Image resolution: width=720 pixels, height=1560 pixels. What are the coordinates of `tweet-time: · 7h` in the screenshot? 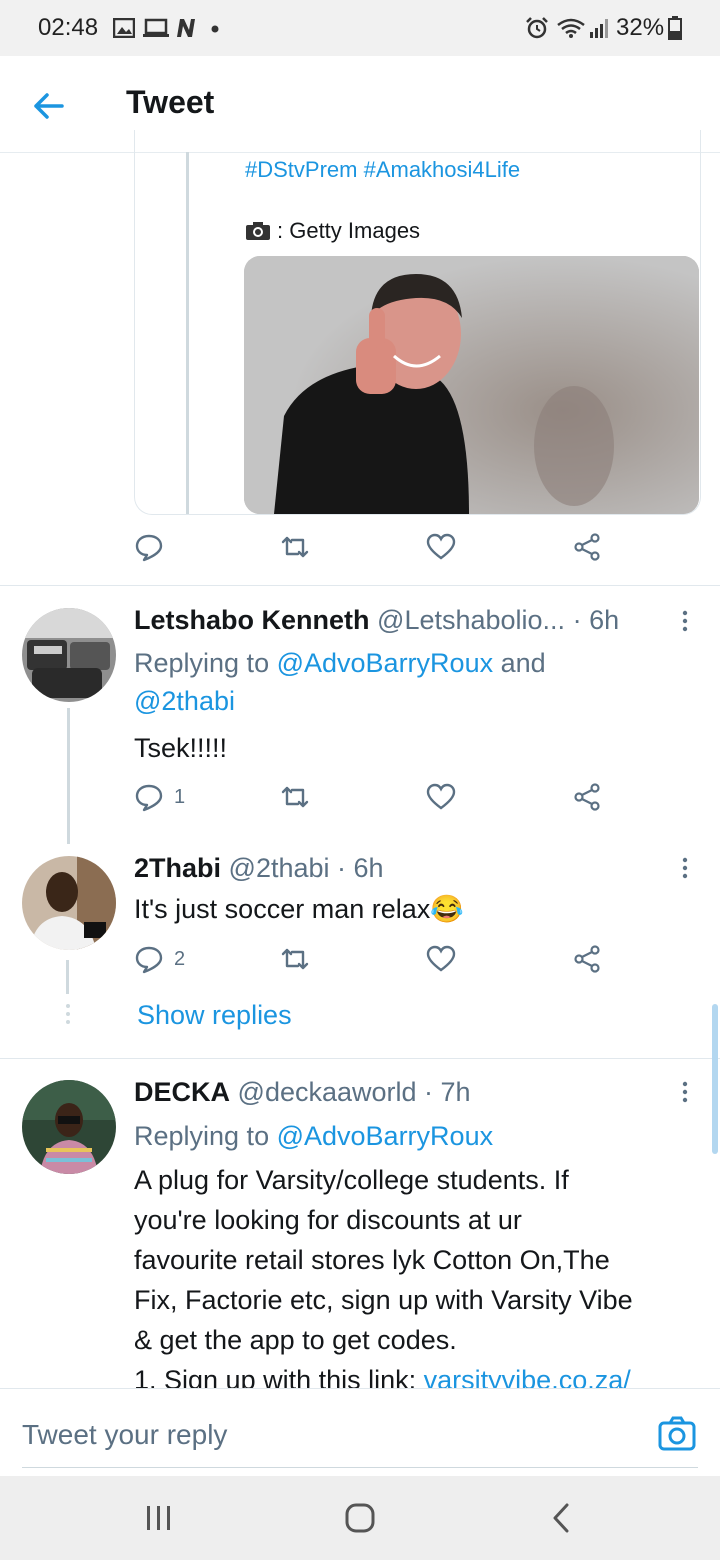 It's located at (447, 1092).